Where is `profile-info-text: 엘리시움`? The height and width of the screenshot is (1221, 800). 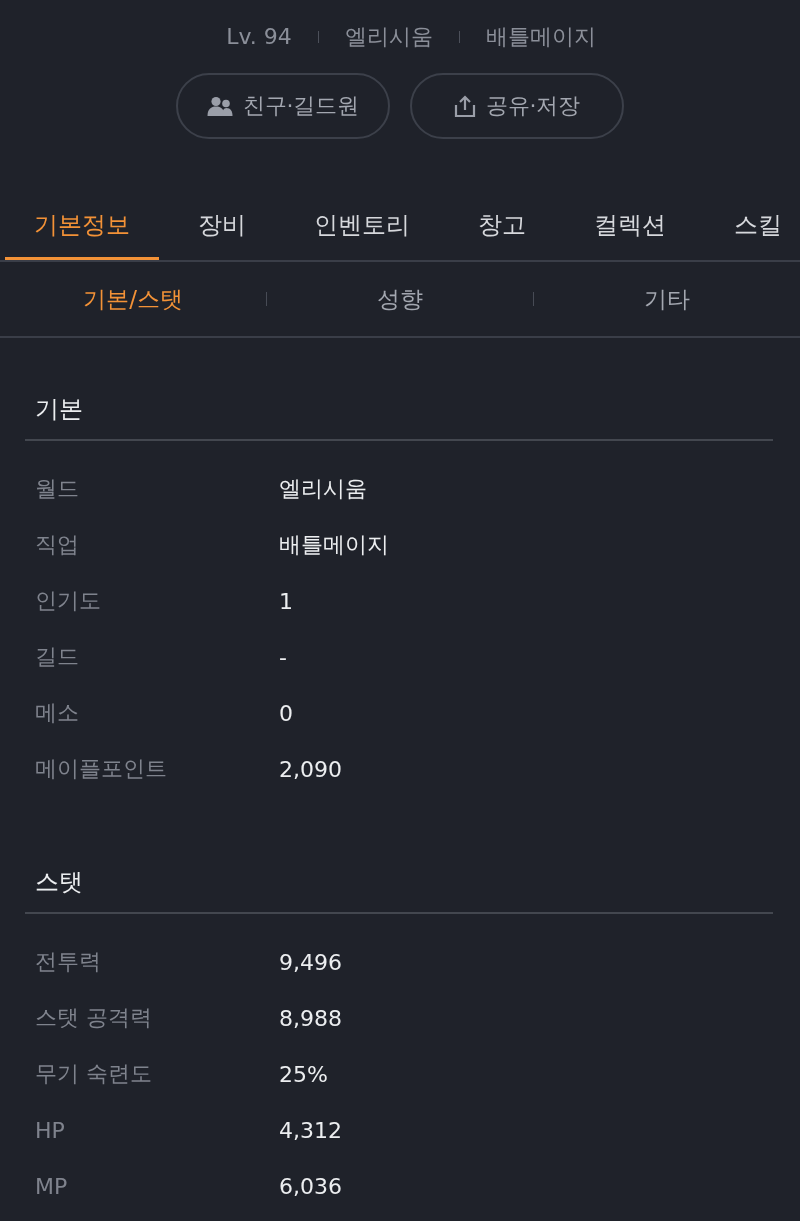
profile-info-text: 엘리시움 is located at coordinates (388, 37).